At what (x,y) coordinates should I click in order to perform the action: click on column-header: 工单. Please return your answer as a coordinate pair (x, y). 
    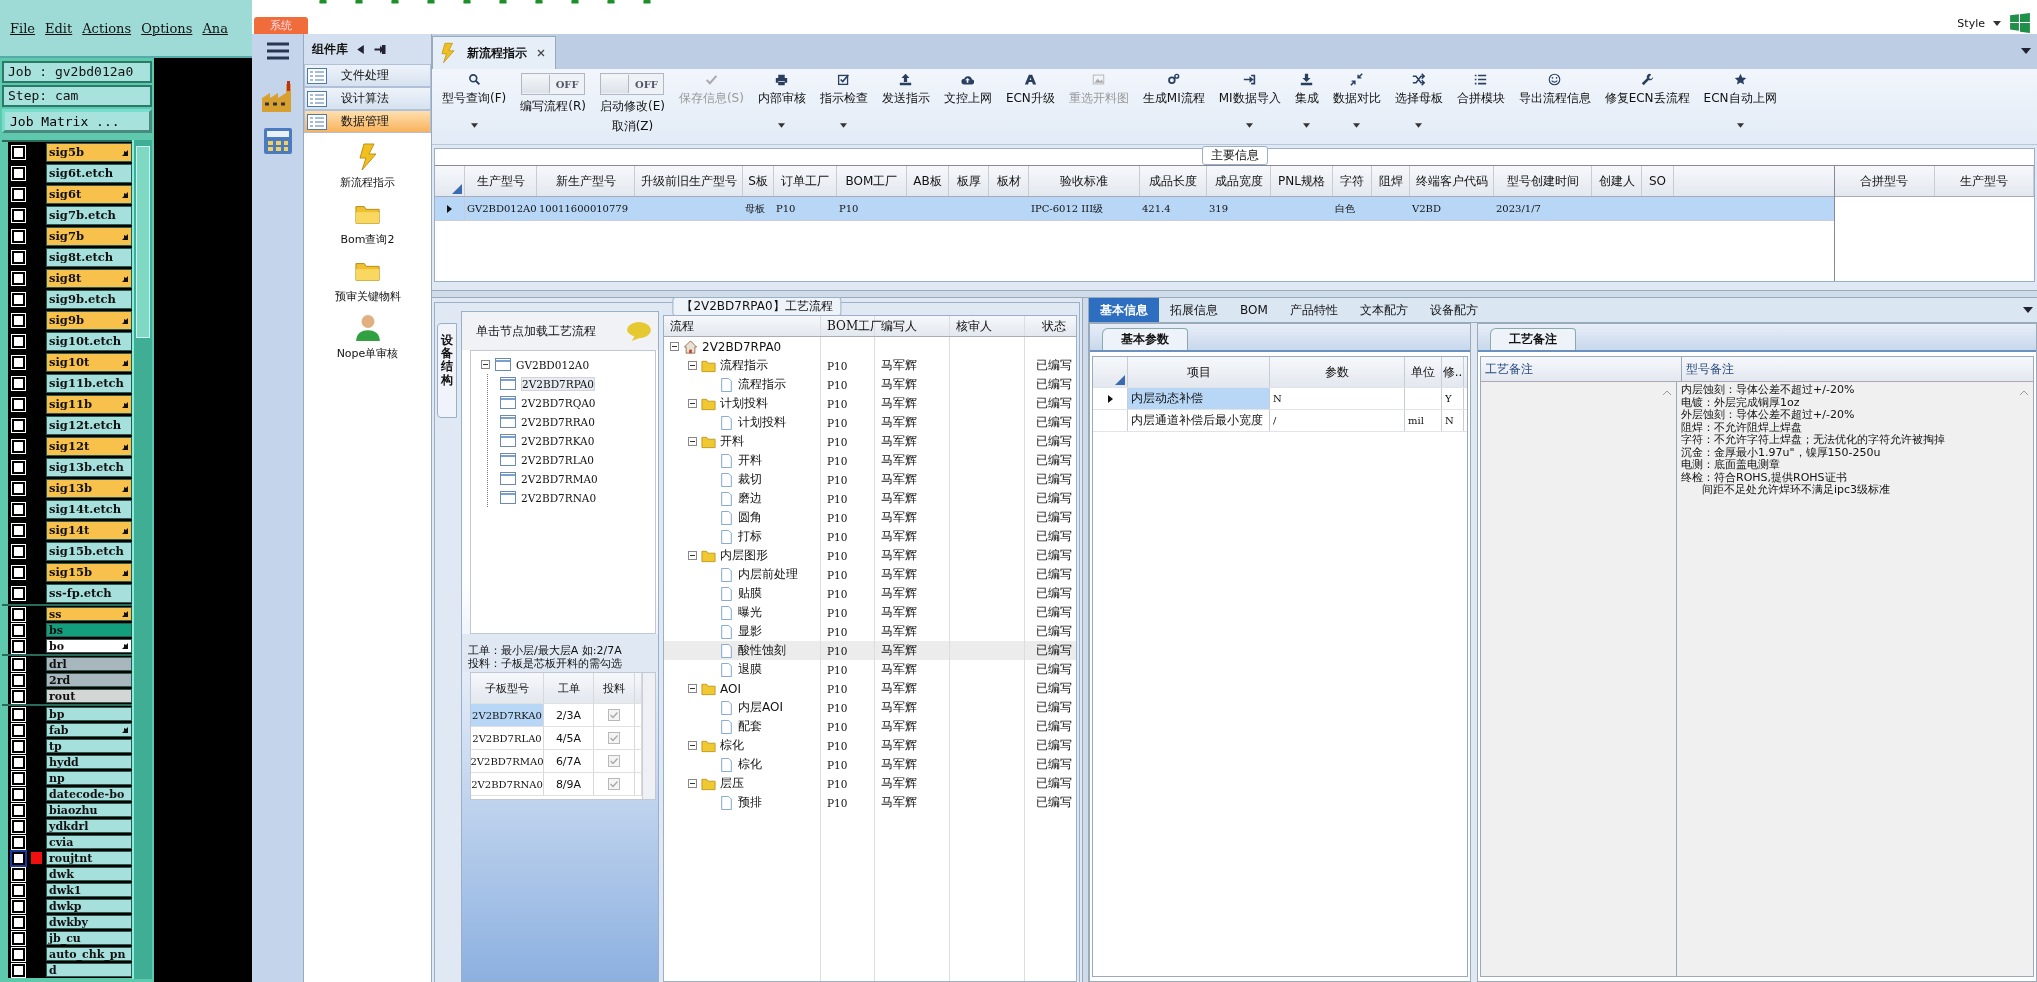
    Looking at the image, I should click on (569, 688).